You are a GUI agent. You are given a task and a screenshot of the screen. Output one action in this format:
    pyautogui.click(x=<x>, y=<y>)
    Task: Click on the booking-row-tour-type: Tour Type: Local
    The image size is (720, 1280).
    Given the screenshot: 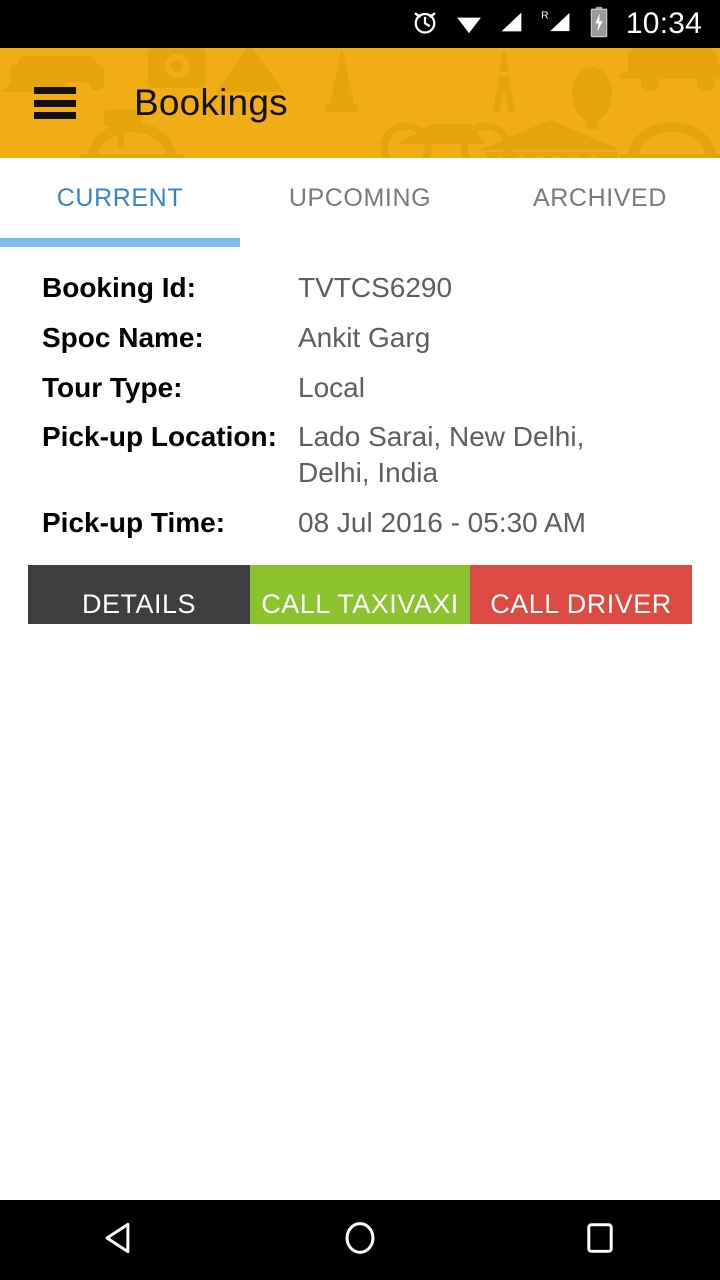 What is the action you would take?
    pyautogui.click(x=367, y=388)
    